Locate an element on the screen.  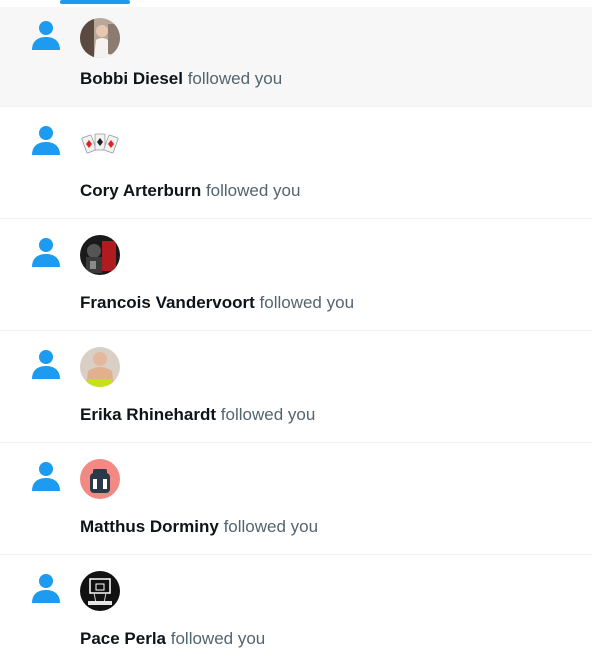
notification-text: Francois Vandervoort followed you is located at coordinates (217, 303).